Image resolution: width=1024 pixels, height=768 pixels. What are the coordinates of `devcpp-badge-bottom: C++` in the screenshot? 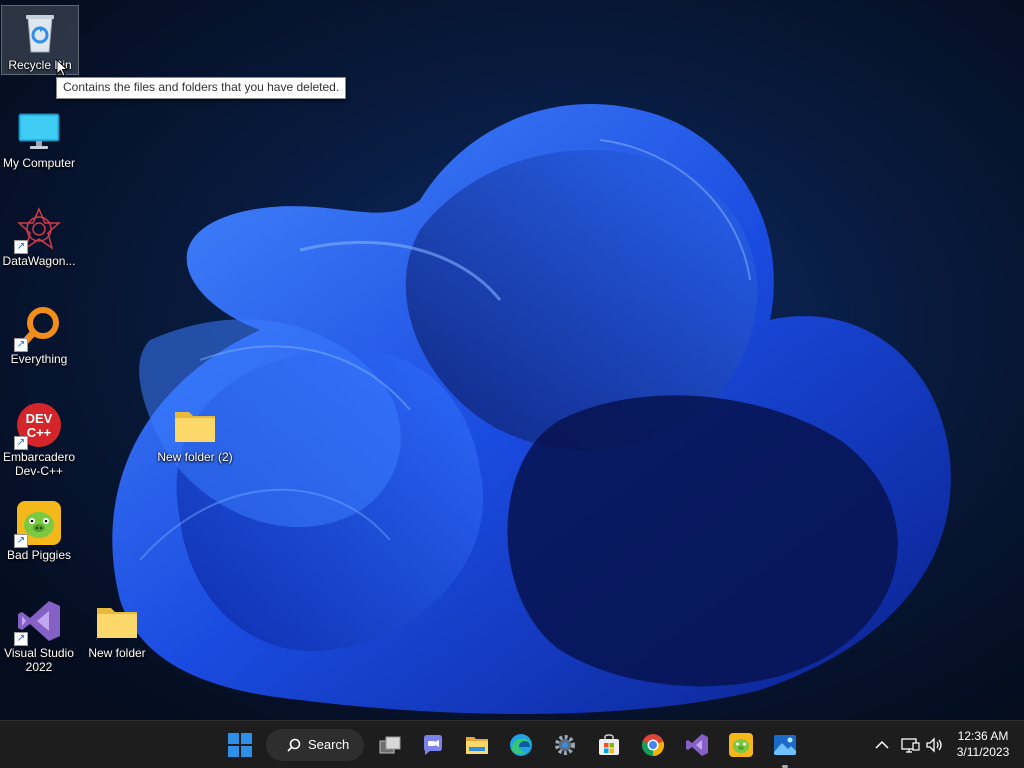 It's located at (39, 432).